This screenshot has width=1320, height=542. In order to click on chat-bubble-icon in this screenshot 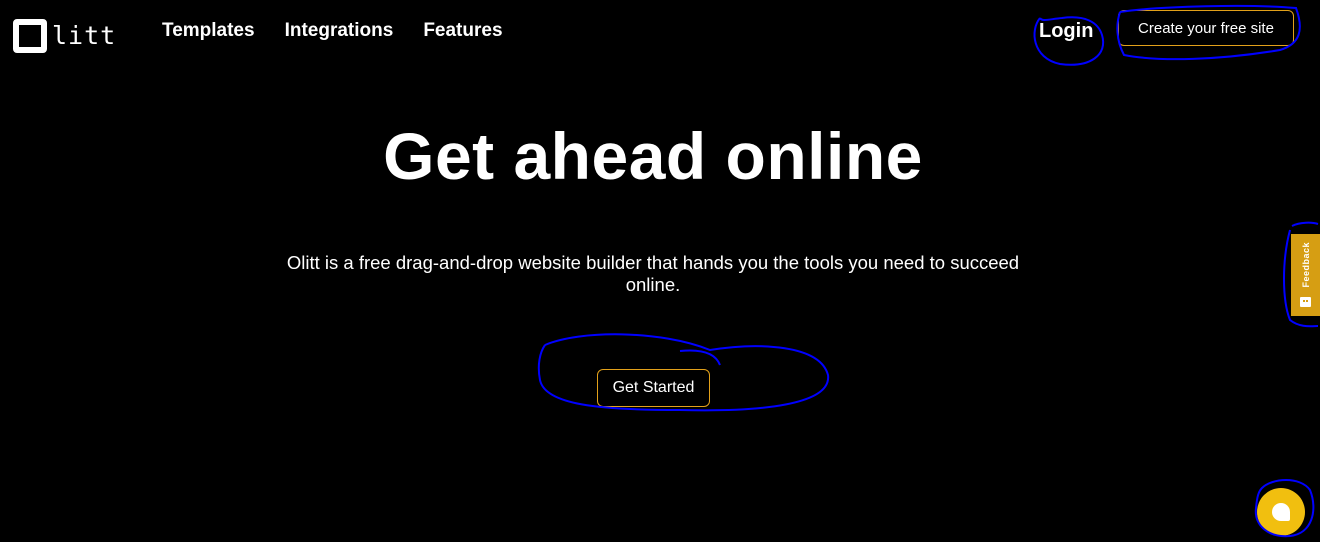, I will do `click(1281, 512)`.